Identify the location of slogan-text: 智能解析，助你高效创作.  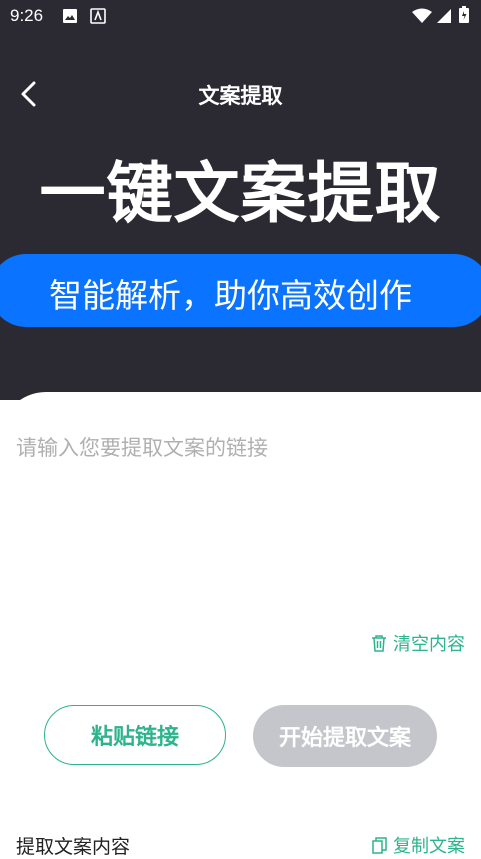
(230, 295).